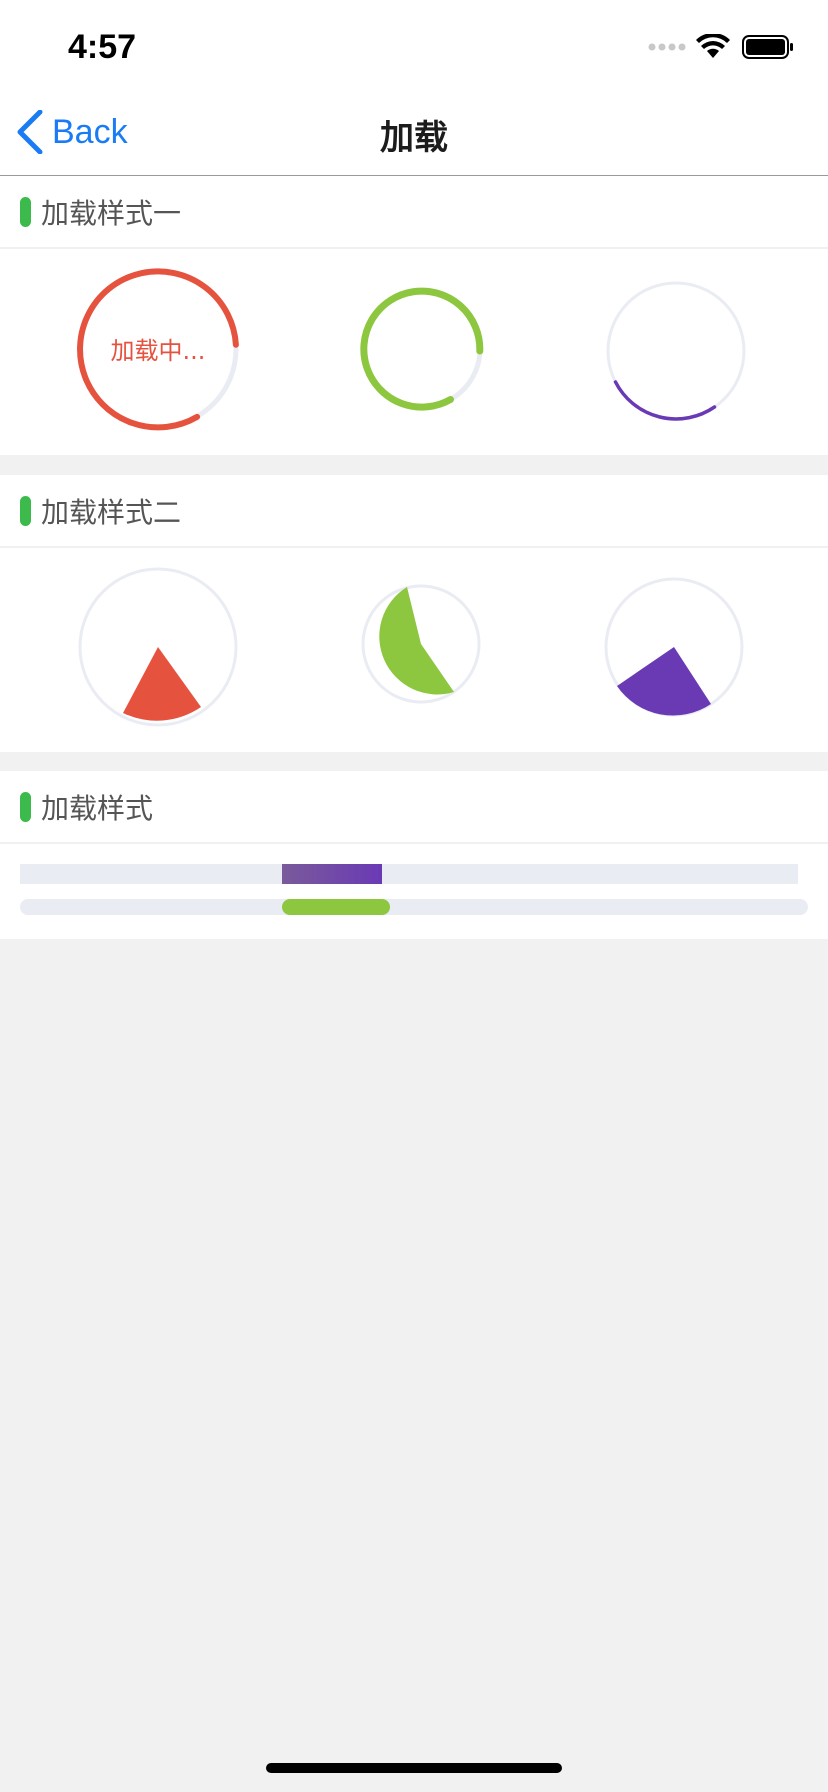 This screenshot has height=1792, width=828. What do you see at coordinates (676, 351) in the screenshot?
I see `ring-loader-purple` at bounding box center [676, 351].